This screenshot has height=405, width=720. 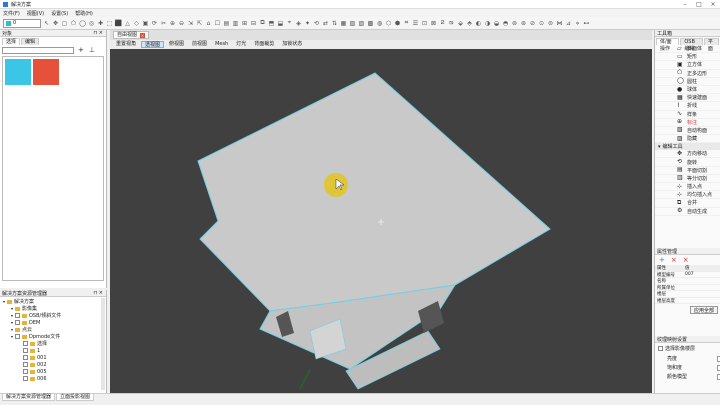 I want to click on draw-tool-item: ∿ 样条, so click(x=687, y=115).